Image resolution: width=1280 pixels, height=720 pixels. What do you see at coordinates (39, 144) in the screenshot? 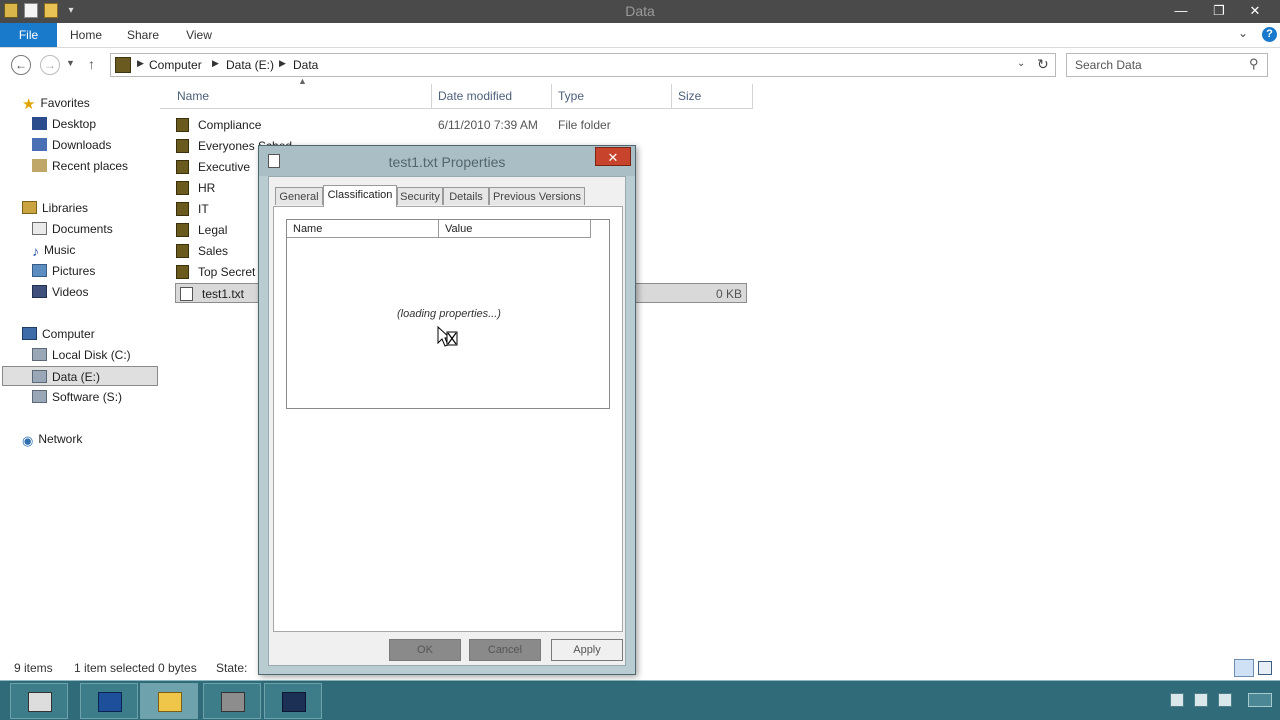
I see `downloads-icon` at bounding box center [39, 144].